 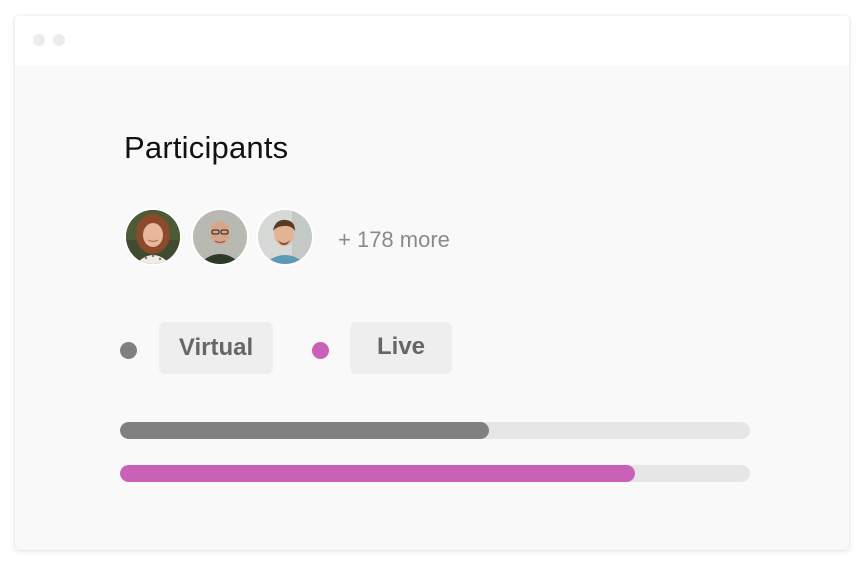 I want to click on participants-title: Participants, so click(x=206, y=147).